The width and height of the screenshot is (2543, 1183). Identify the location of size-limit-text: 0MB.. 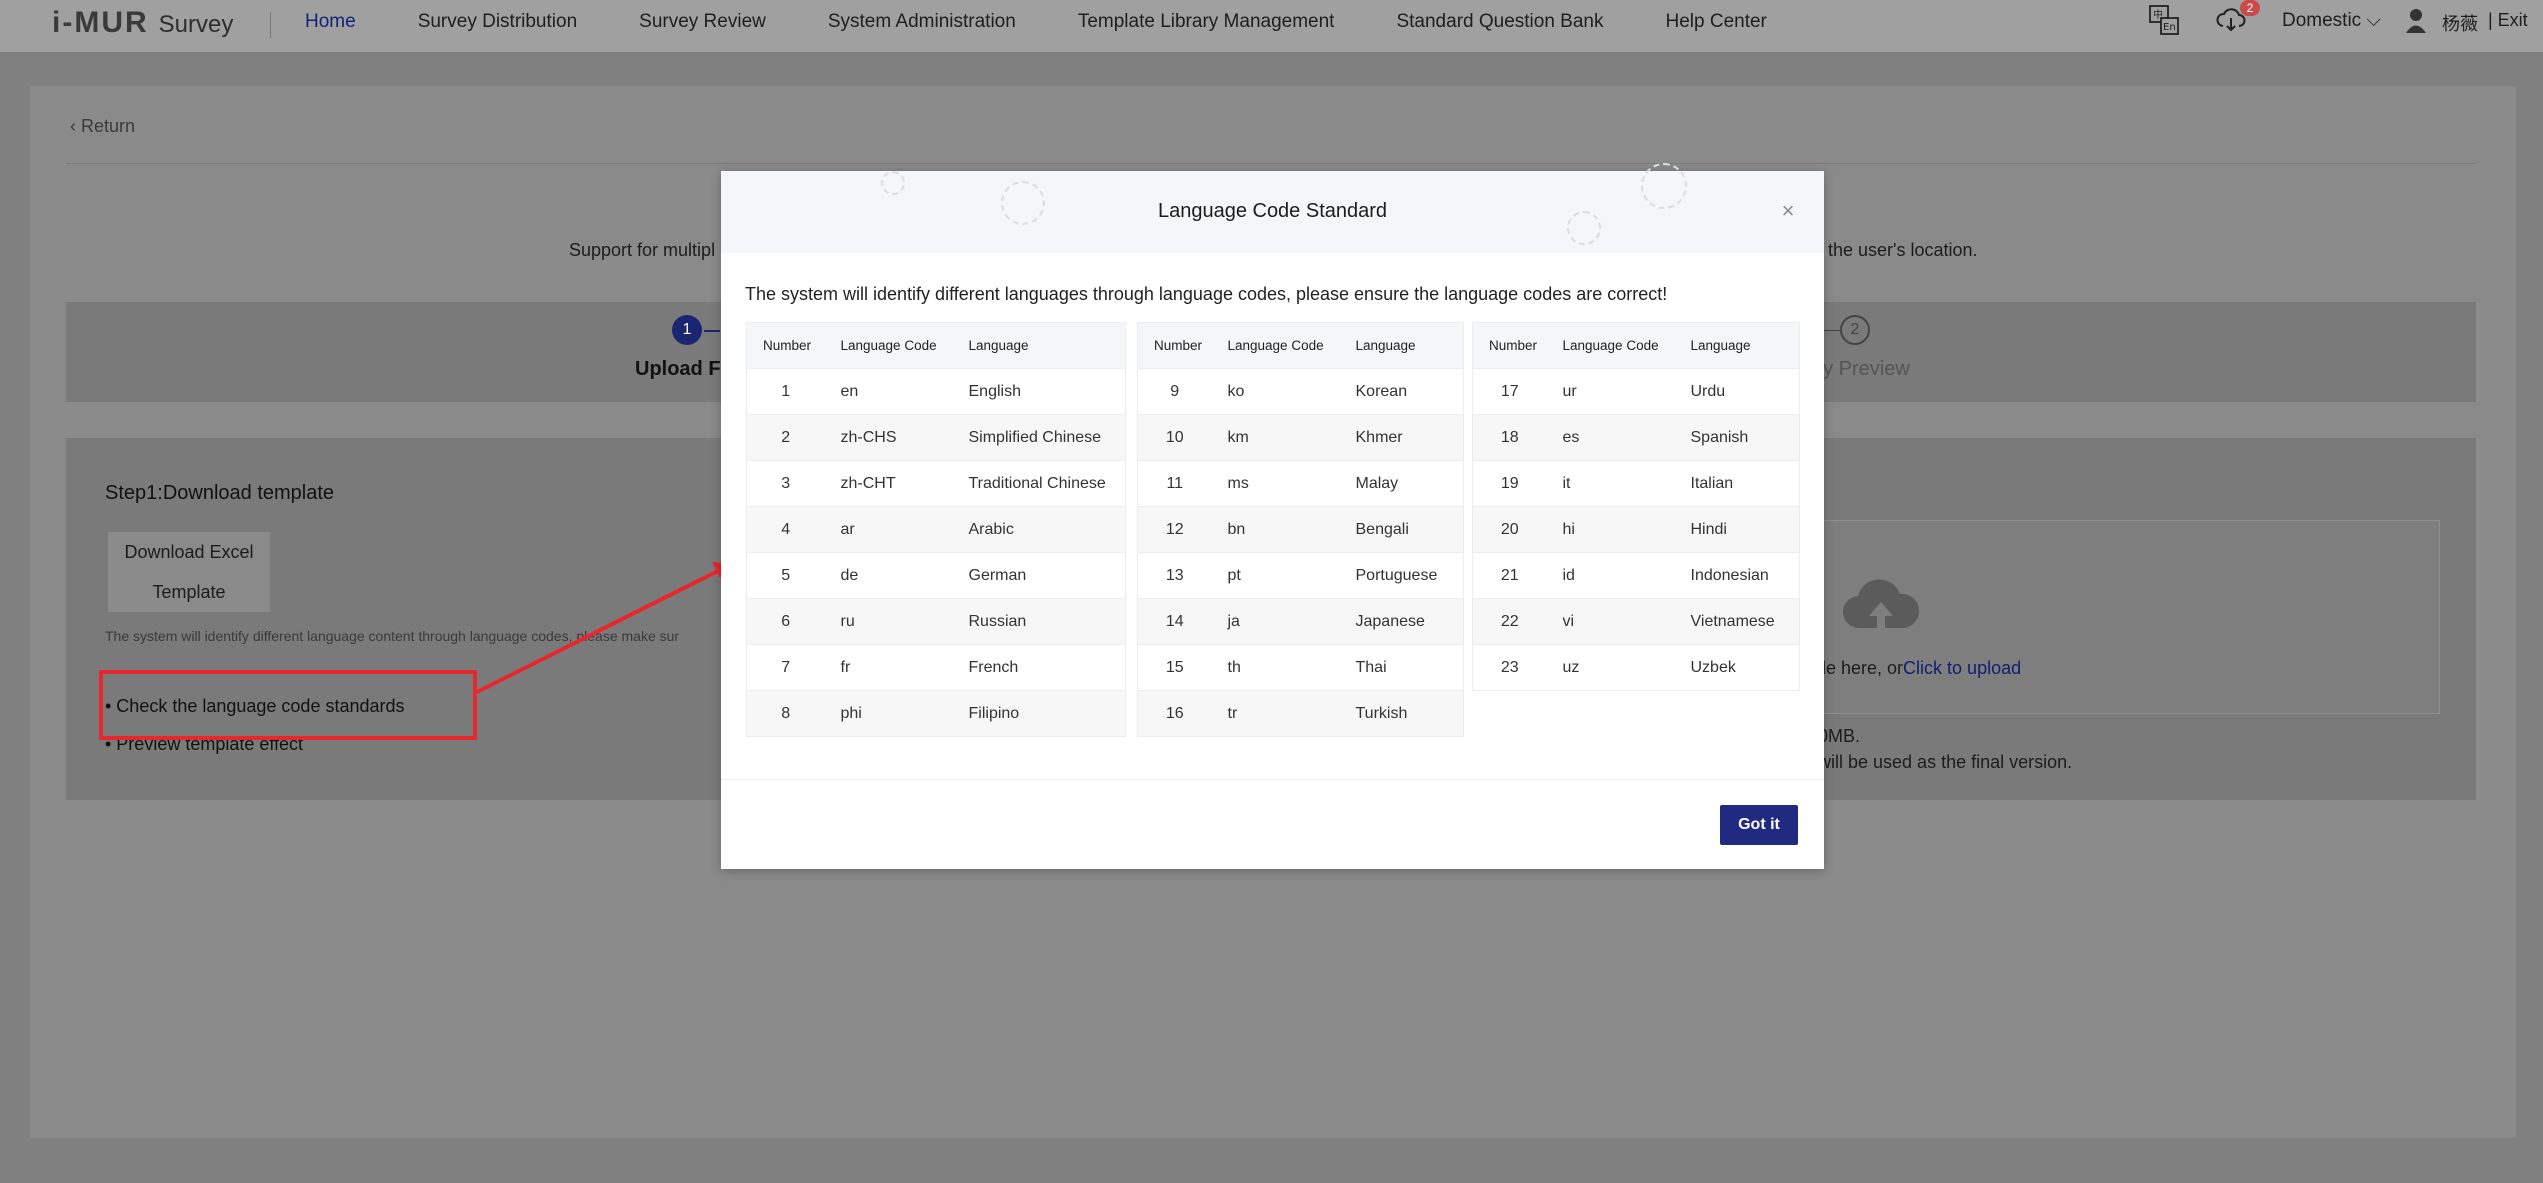
(1839, 736).